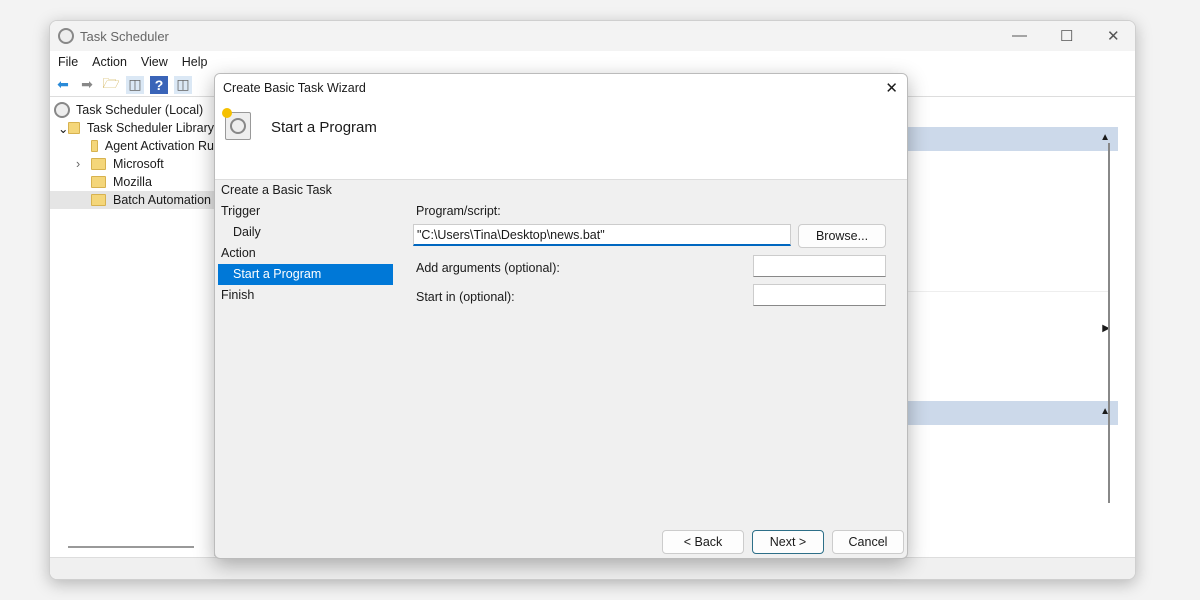  I want to click on tree-label: Task Scheduler Library, so click(150, 128).